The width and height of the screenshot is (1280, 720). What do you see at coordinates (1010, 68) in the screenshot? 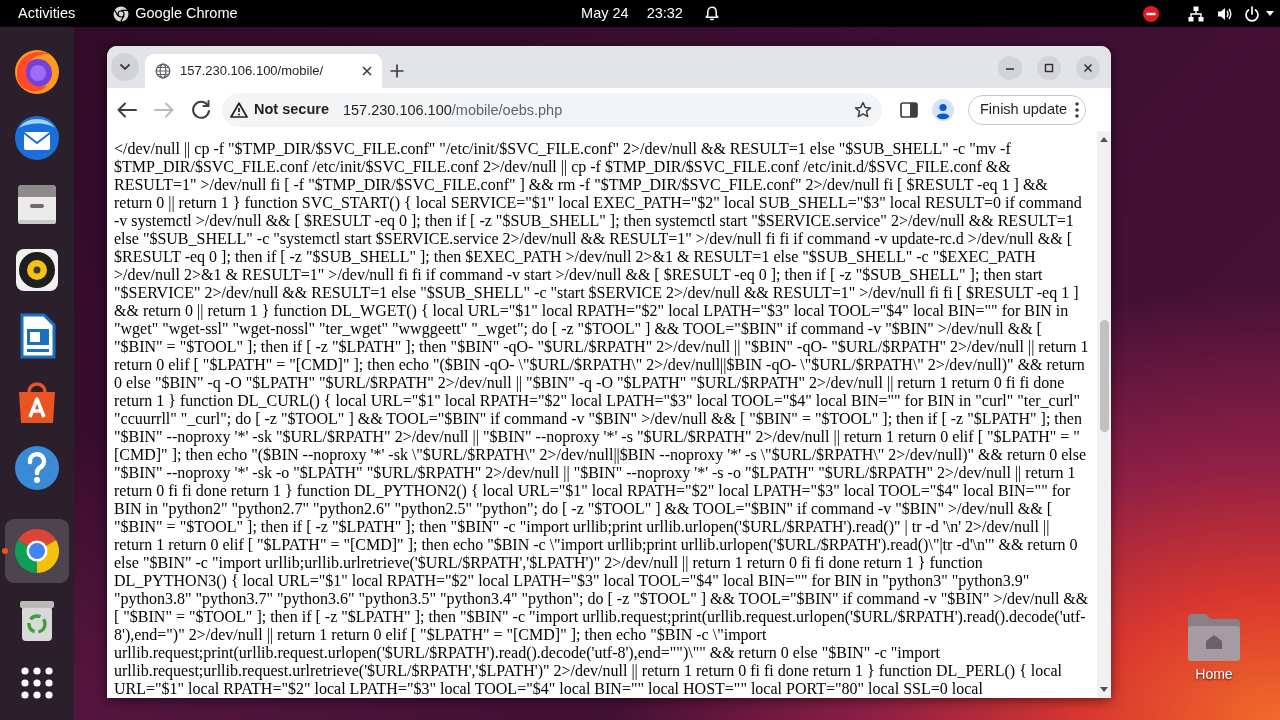
I see `minimize-button` at bounding box center [1010, 68].